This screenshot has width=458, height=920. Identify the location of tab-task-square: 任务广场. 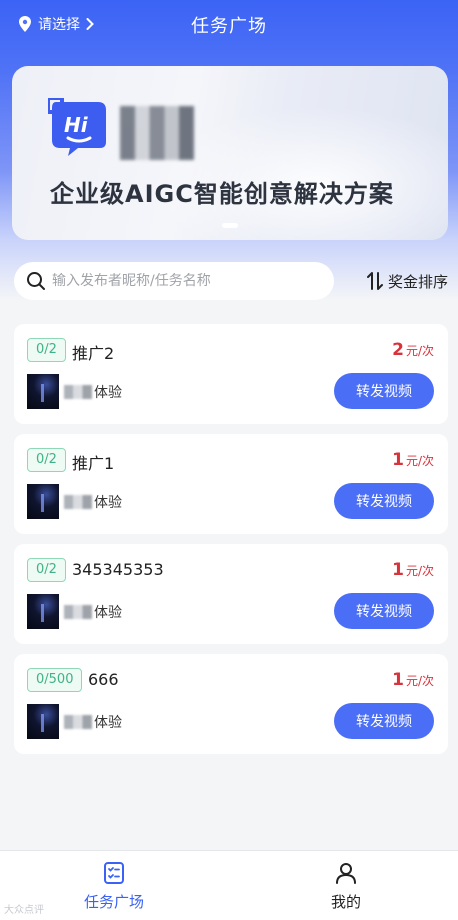
(114, 886).